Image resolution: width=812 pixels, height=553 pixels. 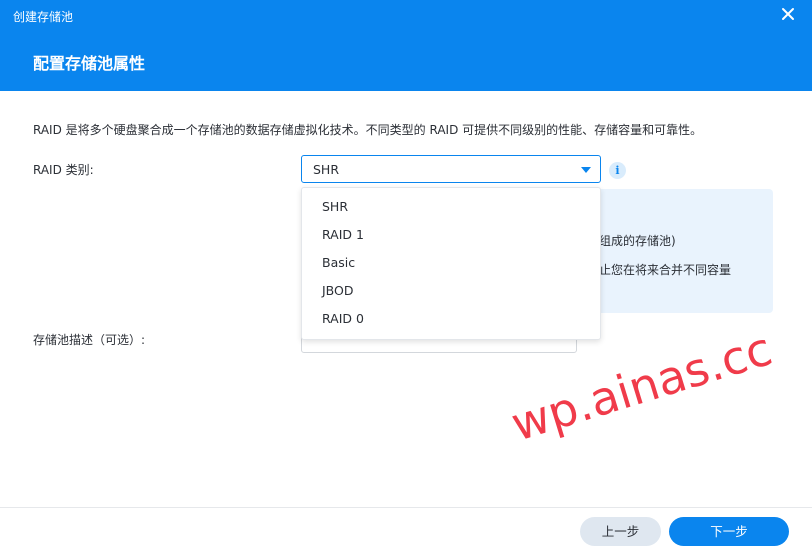 What do you see at coordinates (89, 340) in the screenshot?
I see `pool-description-label: 存储池描述（可选）:` at bounding box center [89, 340].